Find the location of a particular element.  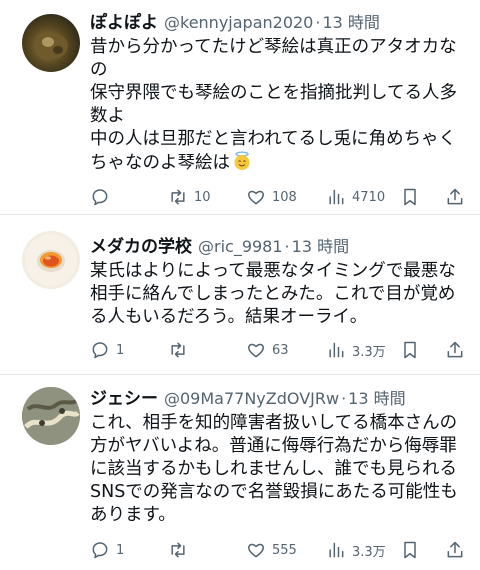

display-name: メダカの学校 is located at coordinates (141, 244).